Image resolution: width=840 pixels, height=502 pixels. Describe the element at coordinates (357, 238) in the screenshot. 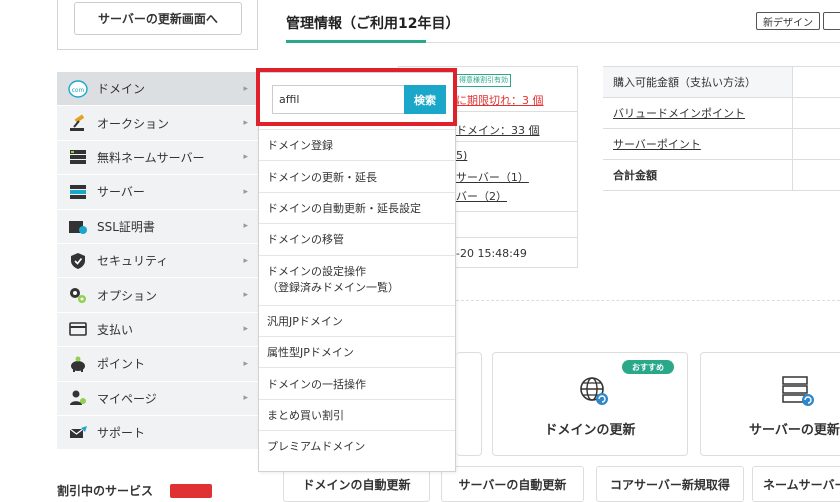

I see `submenu-item-transfer: ドメインの移管` at that location.